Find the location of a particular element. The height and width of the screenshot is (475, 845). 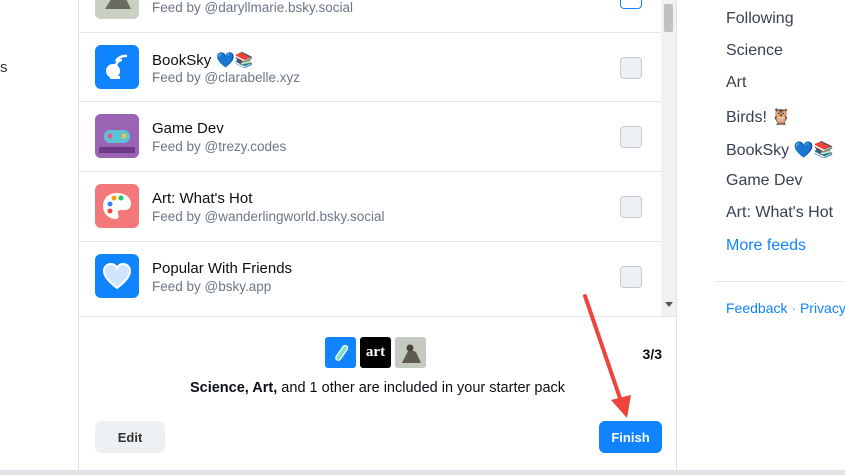

selected-feed-thumbnails: art is located at coordinates (375, 352).